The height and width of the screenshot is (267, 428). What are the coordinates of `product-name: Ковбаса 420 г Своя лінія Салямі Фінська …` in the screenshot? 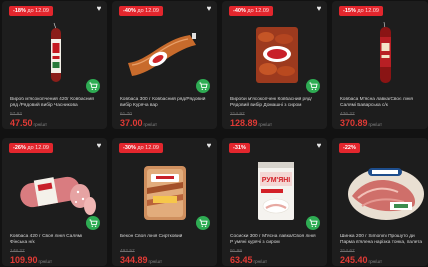 It's located at (55, 240).